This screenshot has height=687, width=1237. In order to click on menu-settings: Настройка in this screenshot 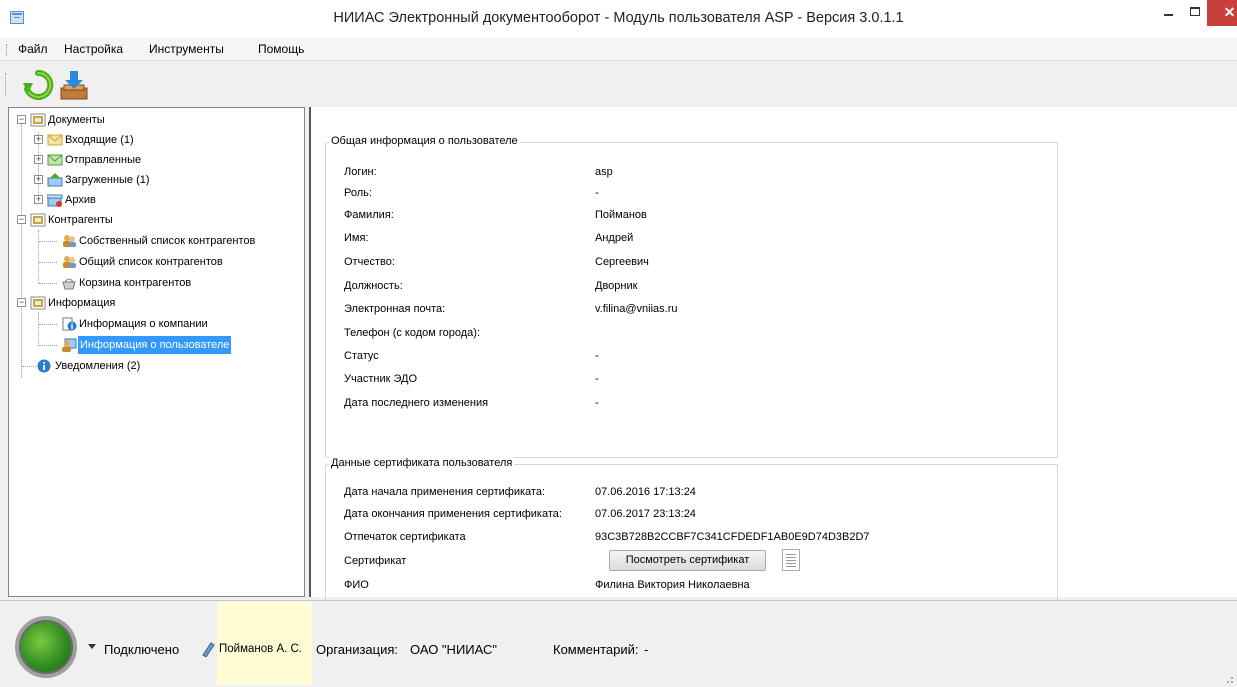, I will do `click(93, 49)`.